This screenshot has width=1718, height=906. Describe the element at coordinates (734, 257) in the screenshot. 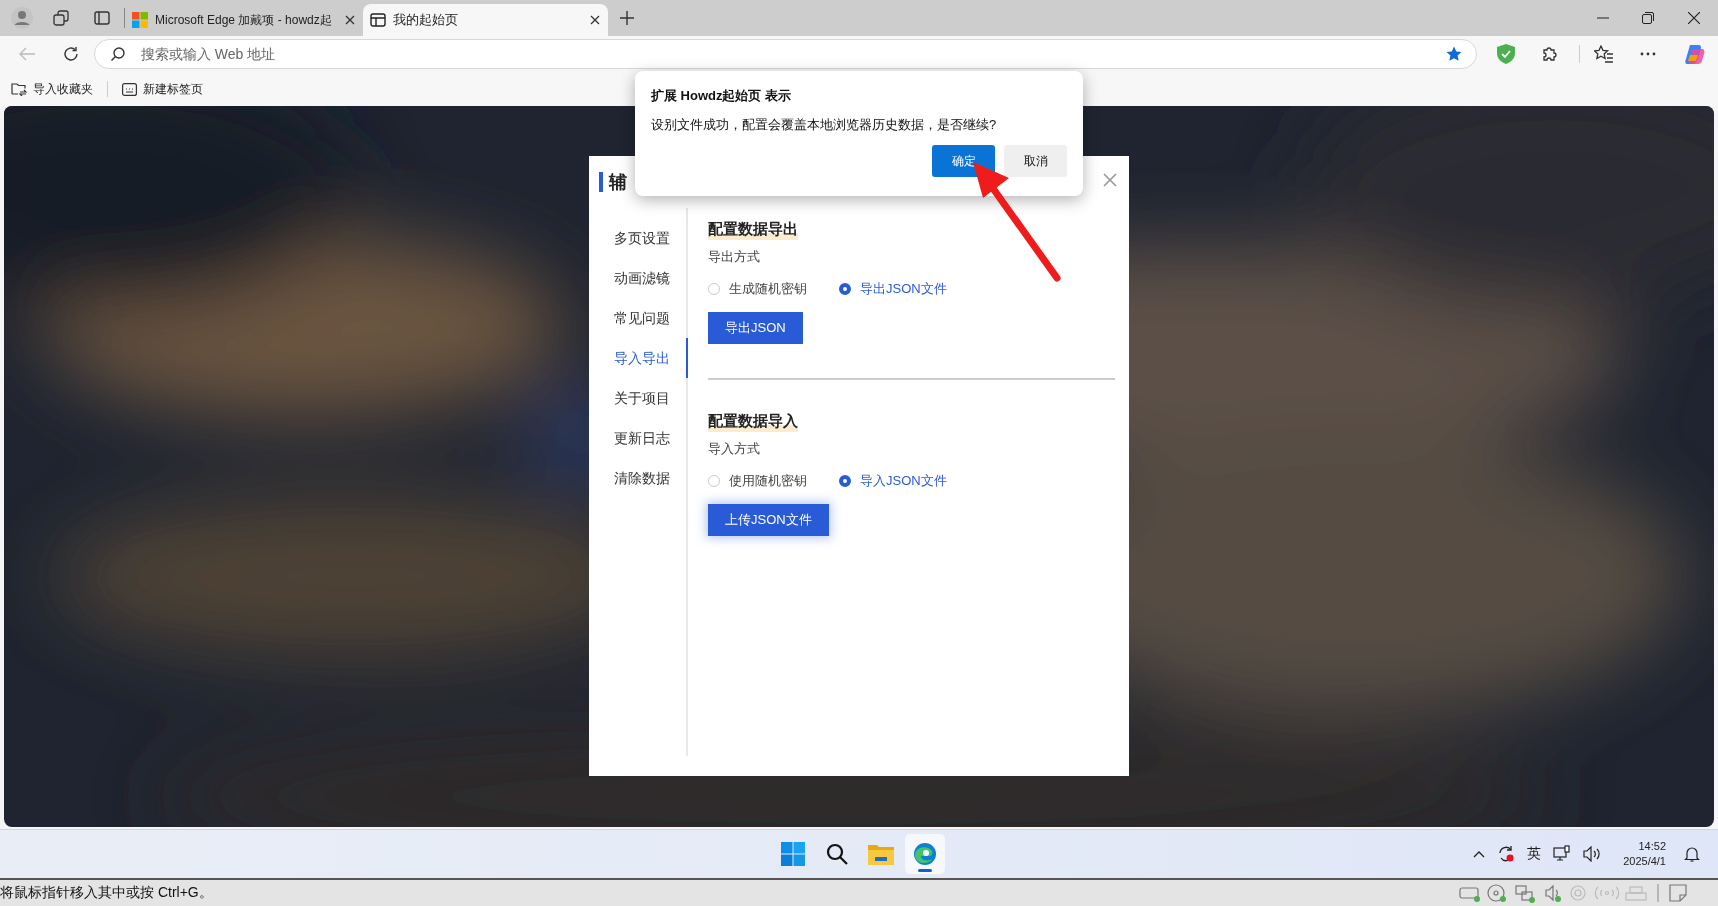

I see `method-label: 导出方式` at that location.